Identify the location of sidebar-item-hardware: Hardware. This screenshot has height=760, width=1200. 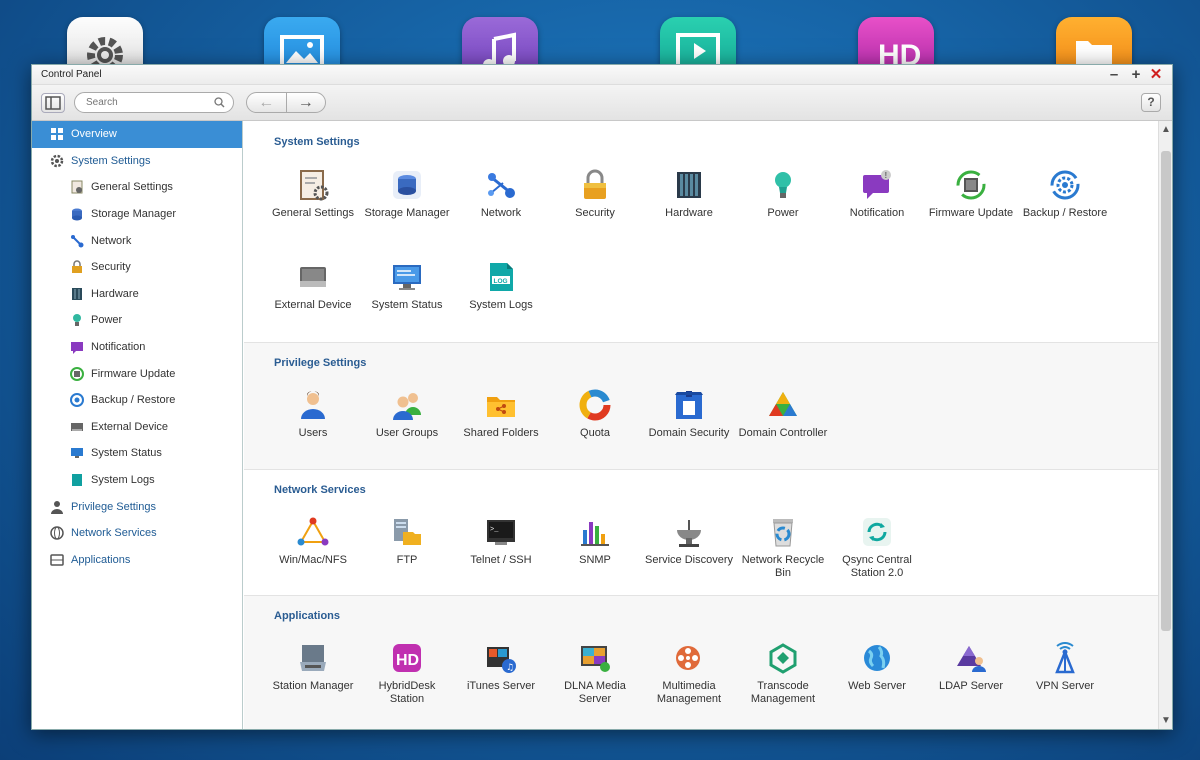
(137, 294).